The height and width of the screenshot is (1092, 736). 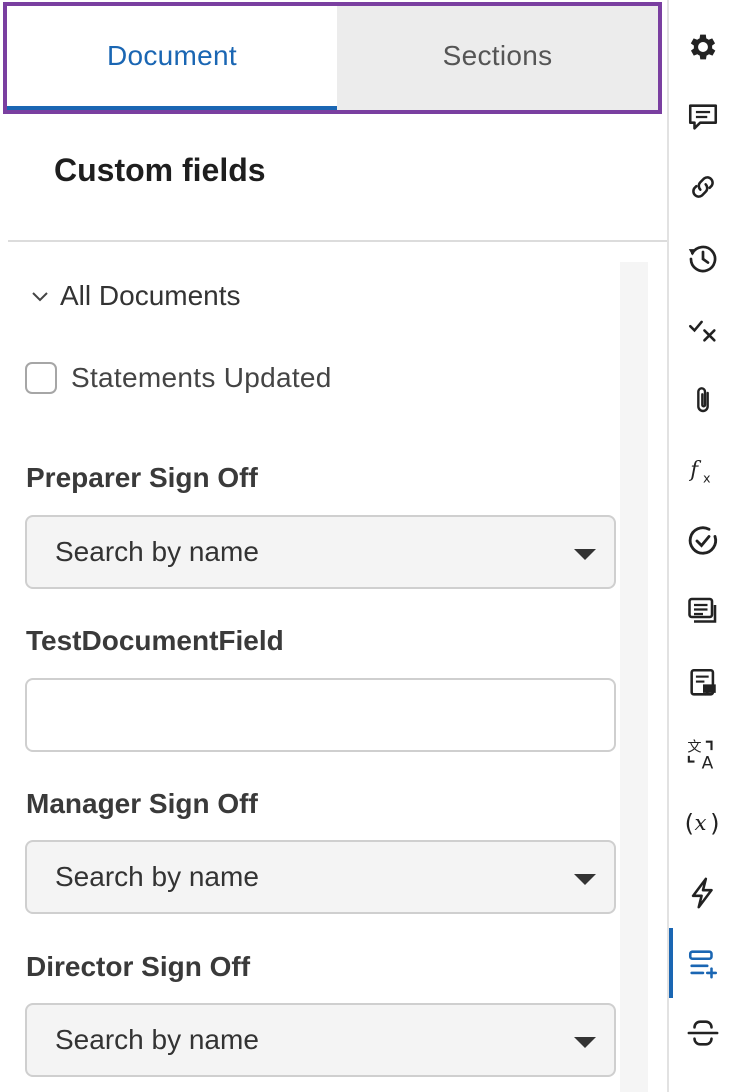 I want to click on manager-sign-off-select: Search by name, so click(x=320, y=877).